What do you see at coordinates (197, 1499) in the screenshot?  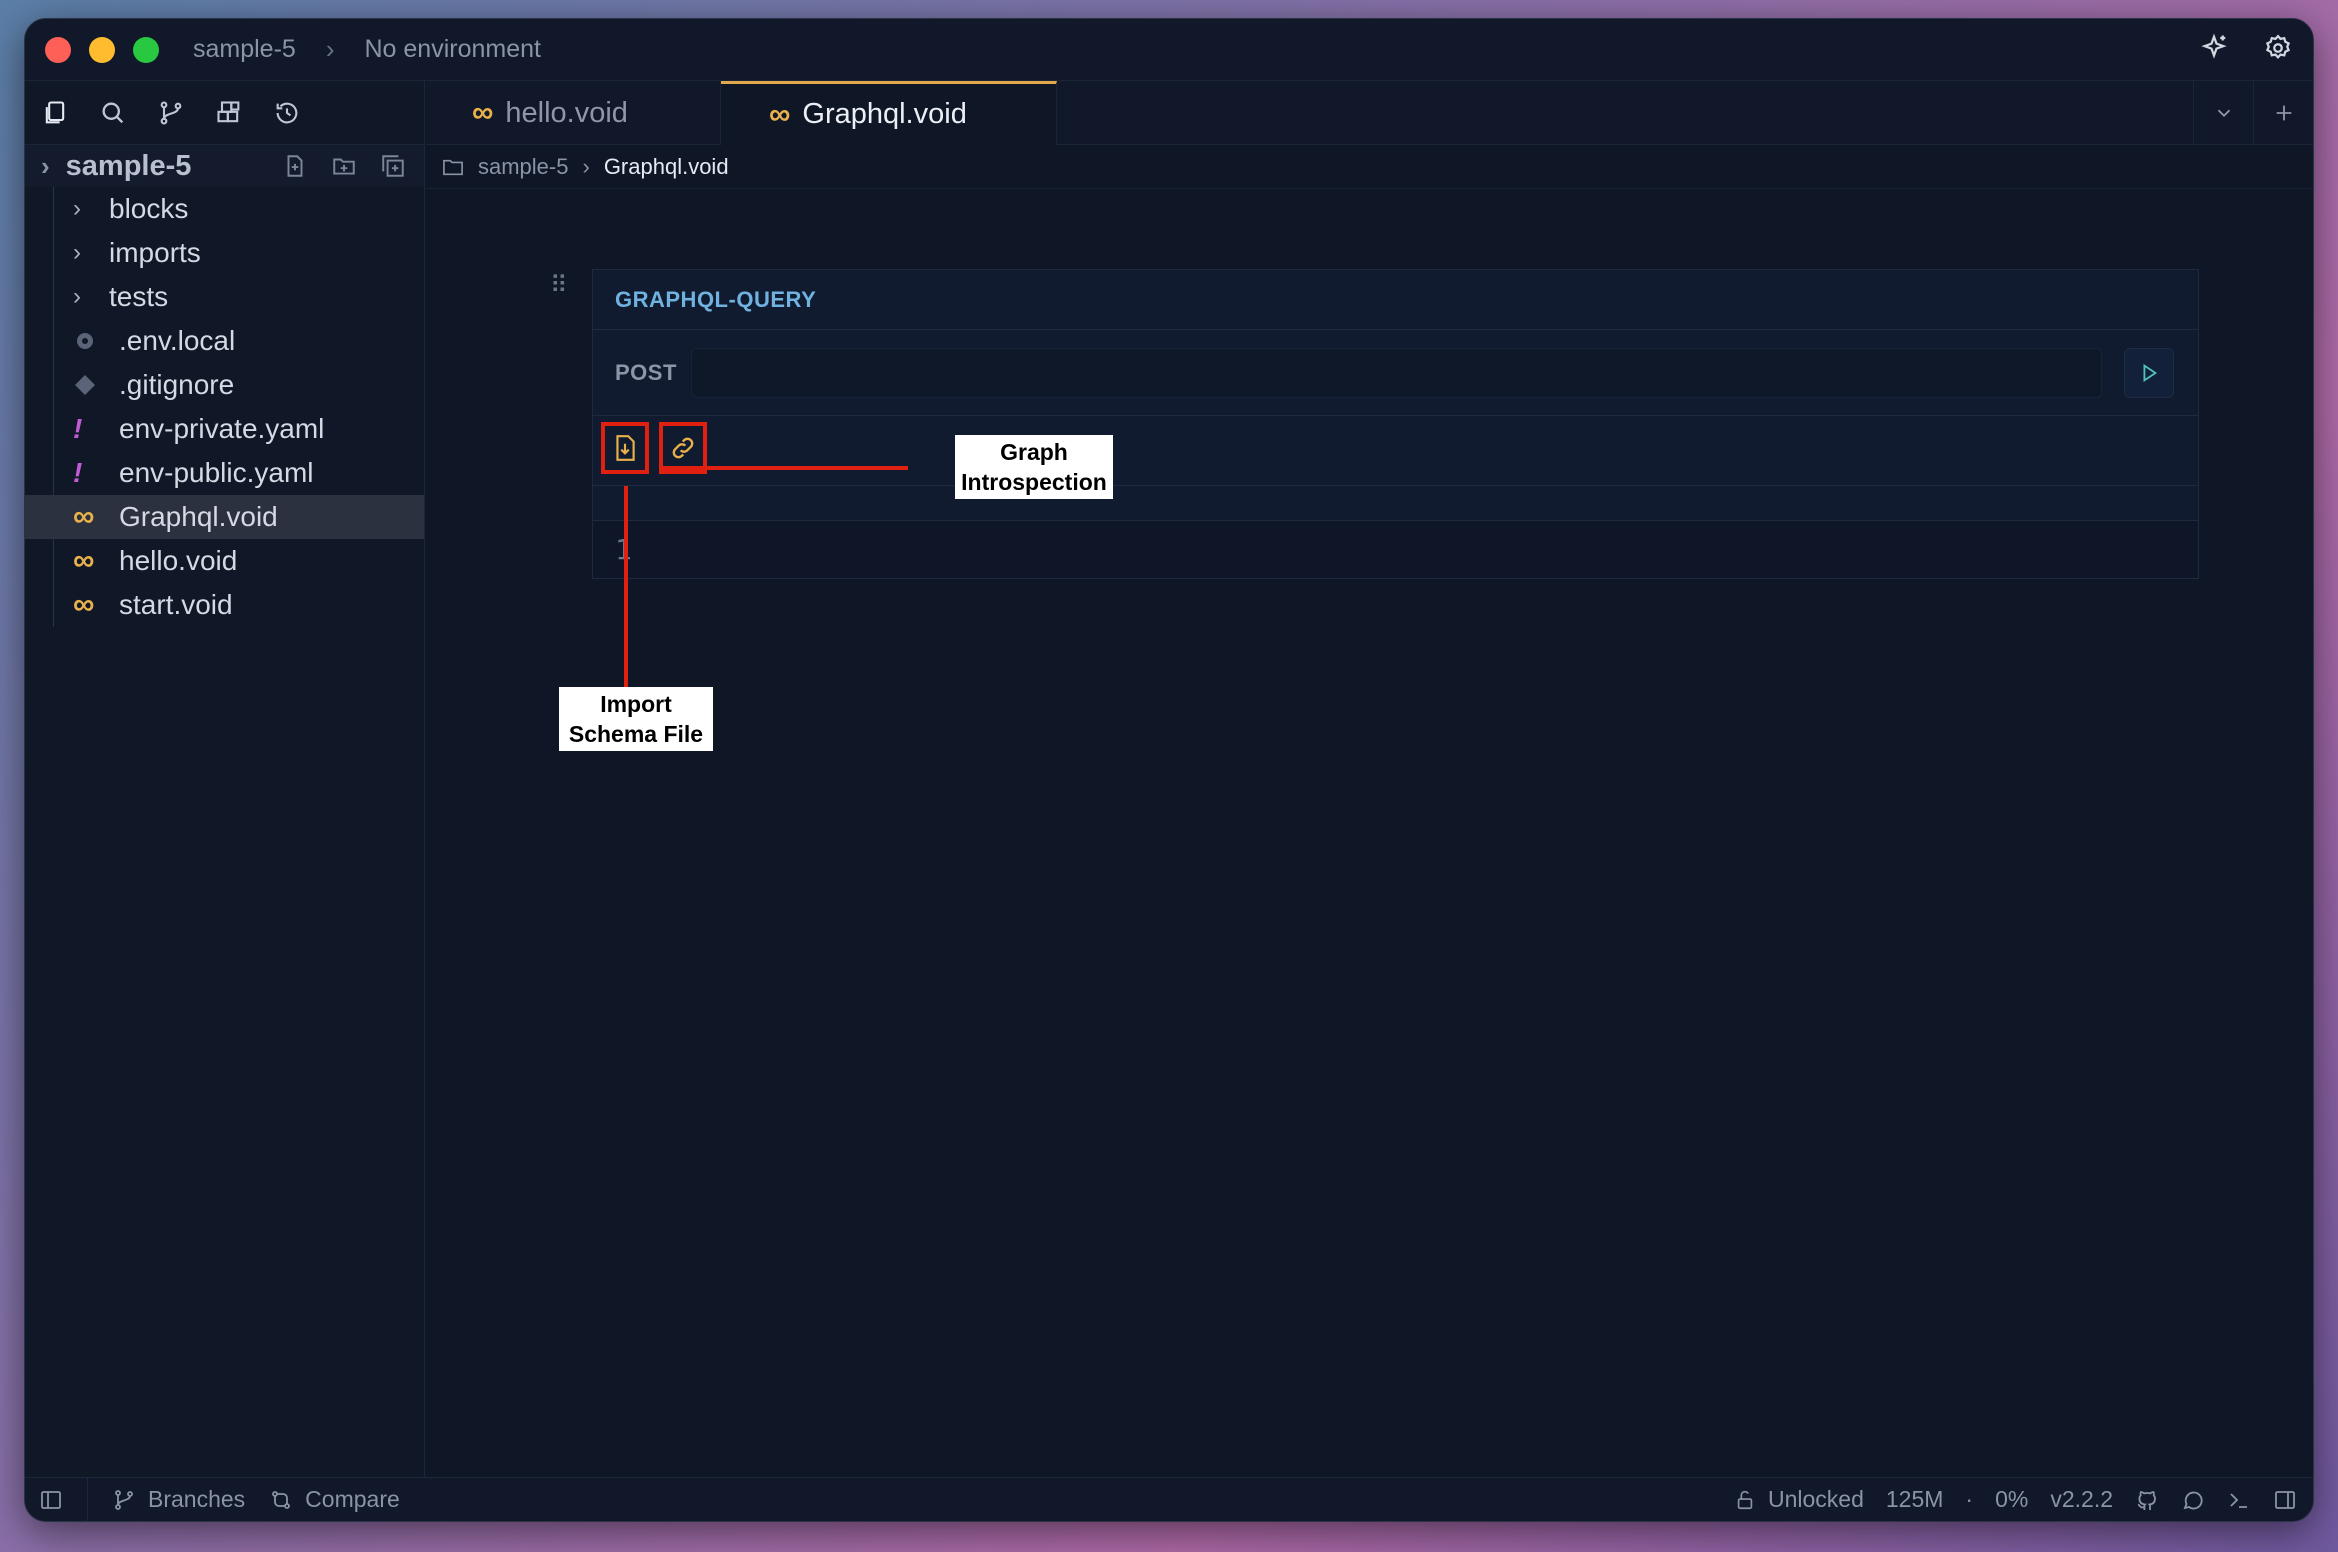 I see `branches-label: Branches` at bounding box center [197, 1499].